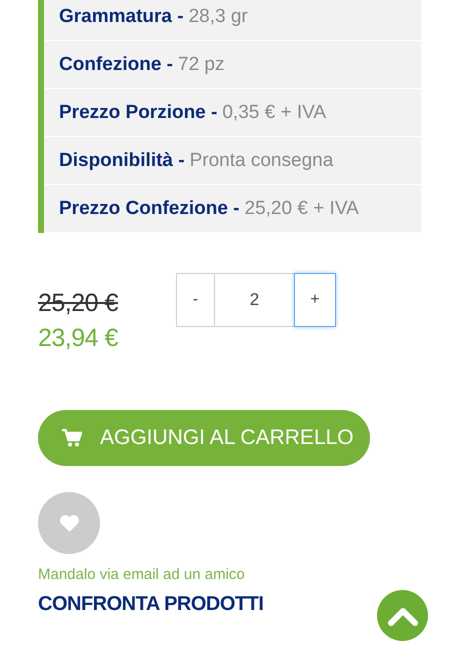 The height and width of the screenshot is (650, 458). I want to click on current-price: 23,94 €, so click(78, 338).